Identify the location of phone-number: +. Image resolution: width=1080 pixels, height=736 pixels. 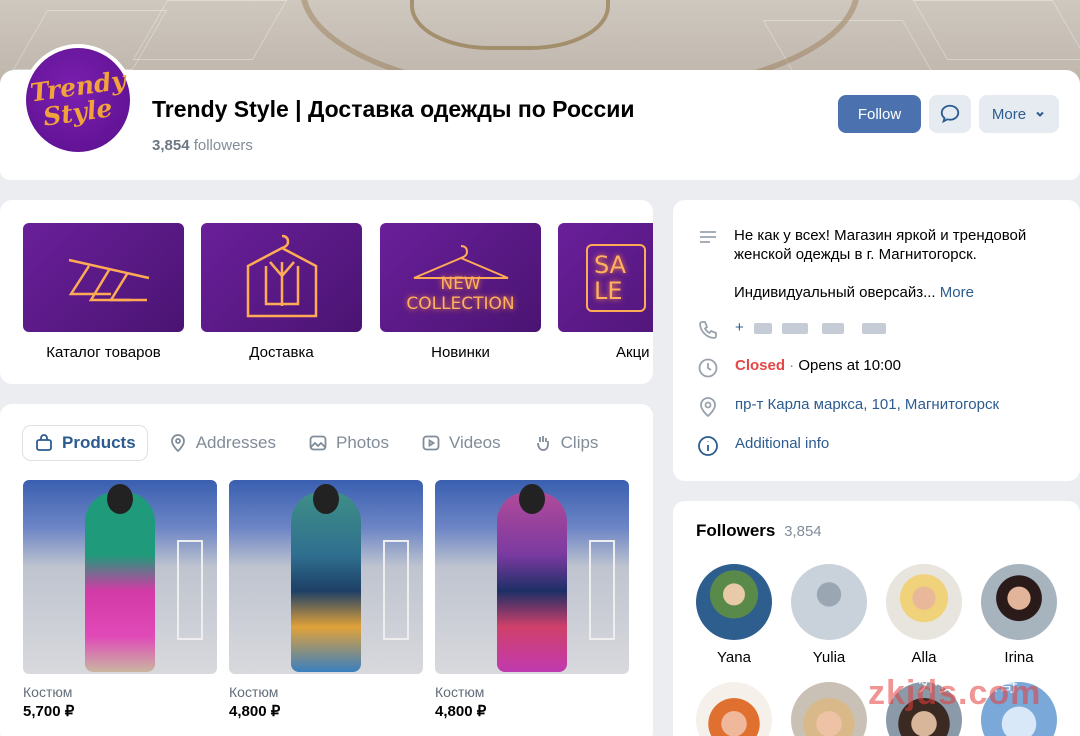
(811, 330).